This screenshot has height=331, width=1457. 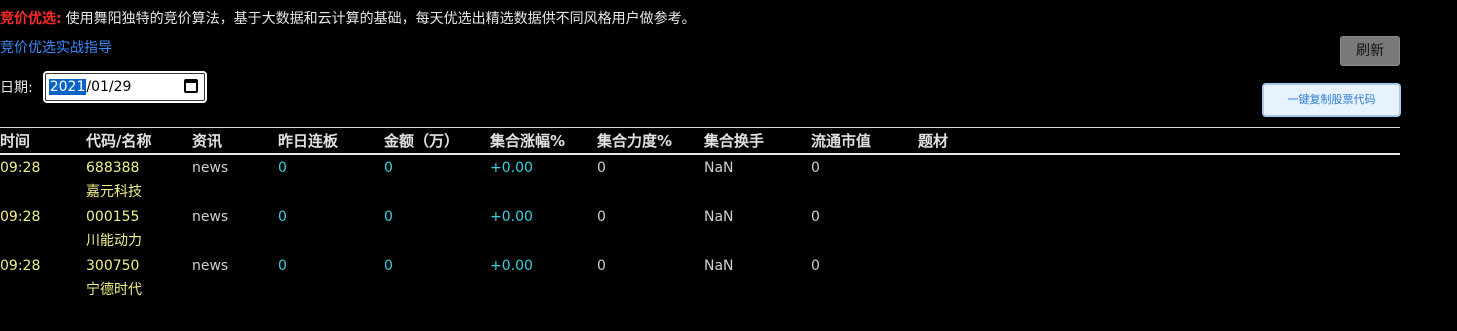 What do you see at coordinates (700, 228) in the screenshot?
I see `table-row: 09:28 000155 川能动力 news 0 0 +0.00 0 NaN 0` at bounding box center [700, 228].